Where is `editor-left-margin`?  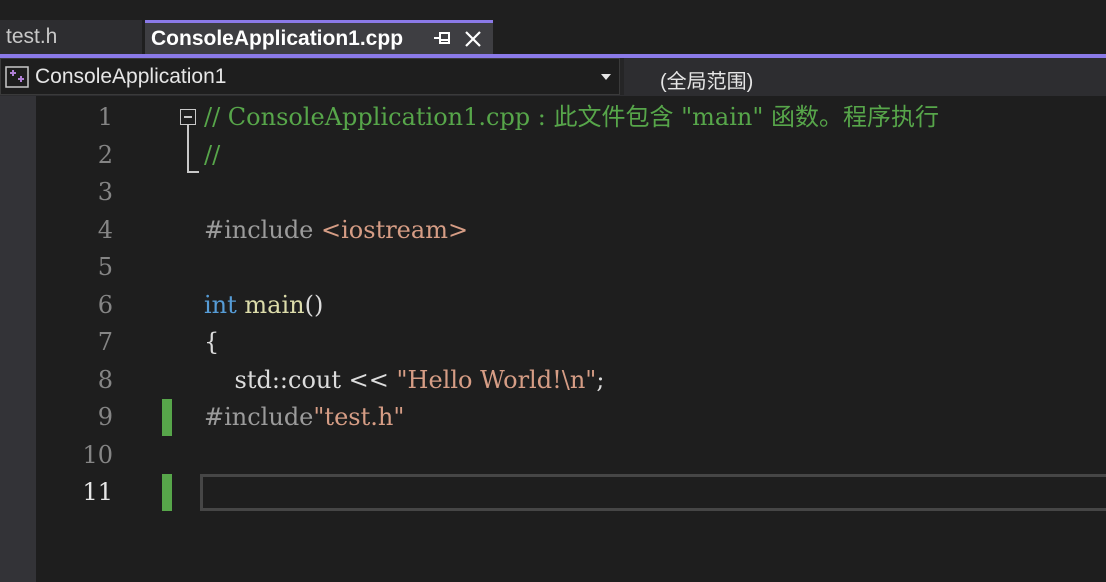
editor-left-margin is located at coordinates (18, 339).